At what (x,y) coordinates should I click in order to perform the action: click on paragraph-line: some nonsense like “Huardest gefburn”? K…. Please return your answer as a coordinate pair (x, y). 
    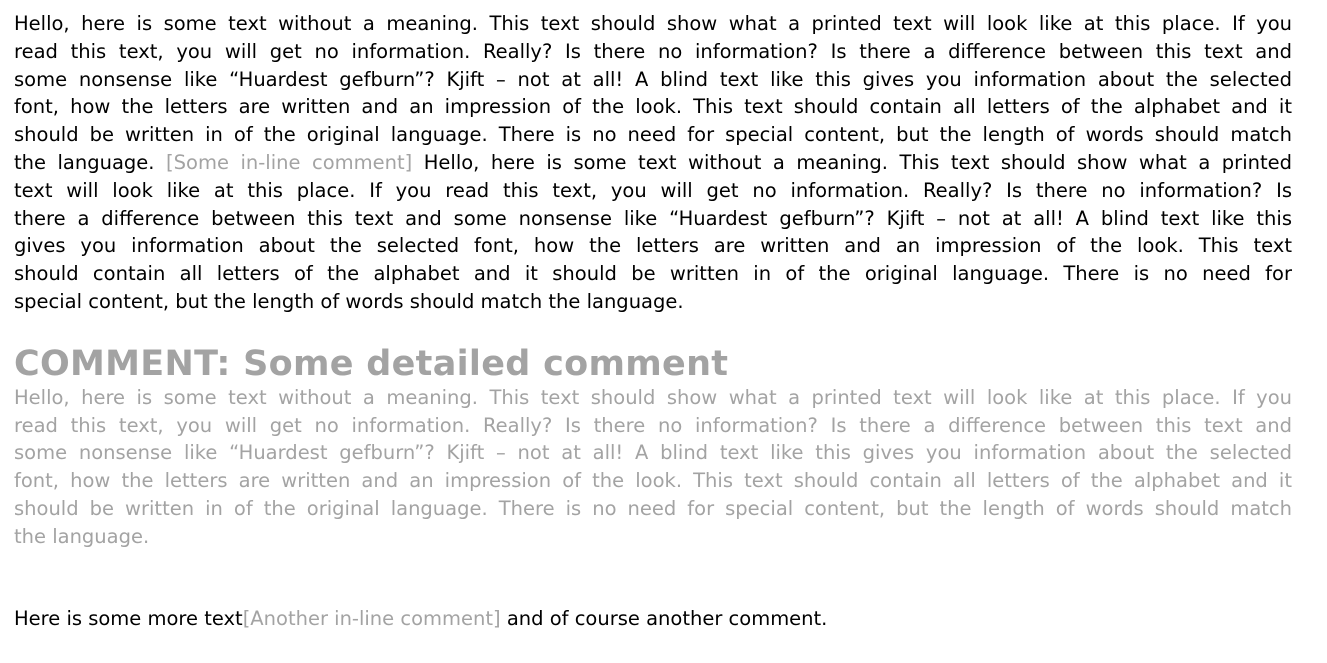
    Looking at the image, I should click on (653, 79).